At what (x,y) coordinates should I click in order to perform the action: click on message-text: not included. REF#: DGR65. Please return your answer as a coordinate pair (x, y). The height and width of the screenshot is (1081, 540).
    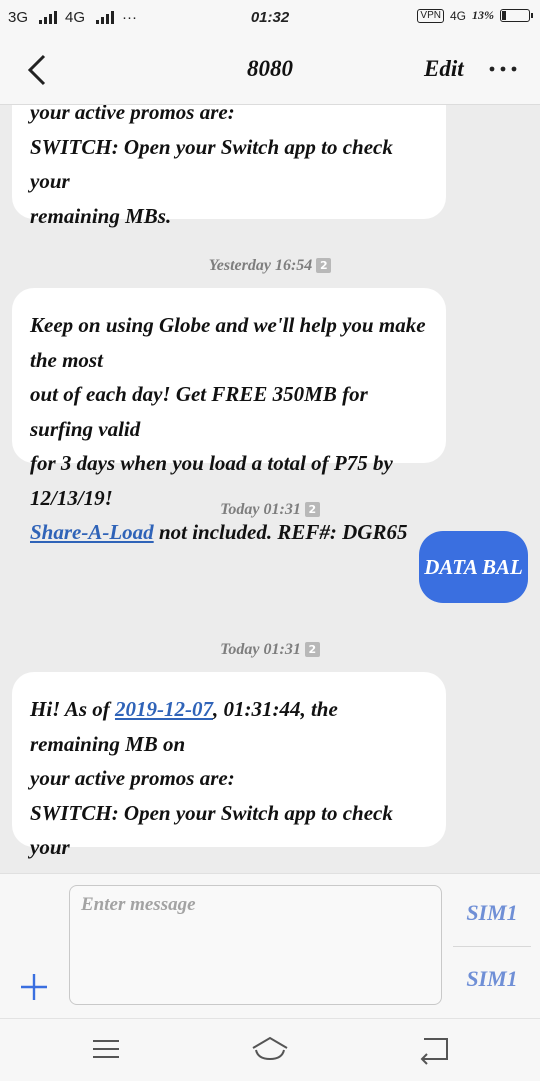
    Looking at the image, I should click on (280, 532).